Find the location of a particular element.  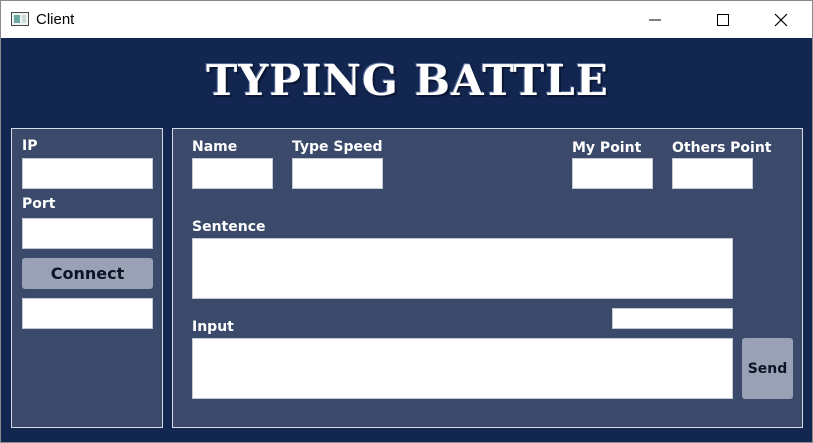

sentence-display is located at coordinates (462, 268).